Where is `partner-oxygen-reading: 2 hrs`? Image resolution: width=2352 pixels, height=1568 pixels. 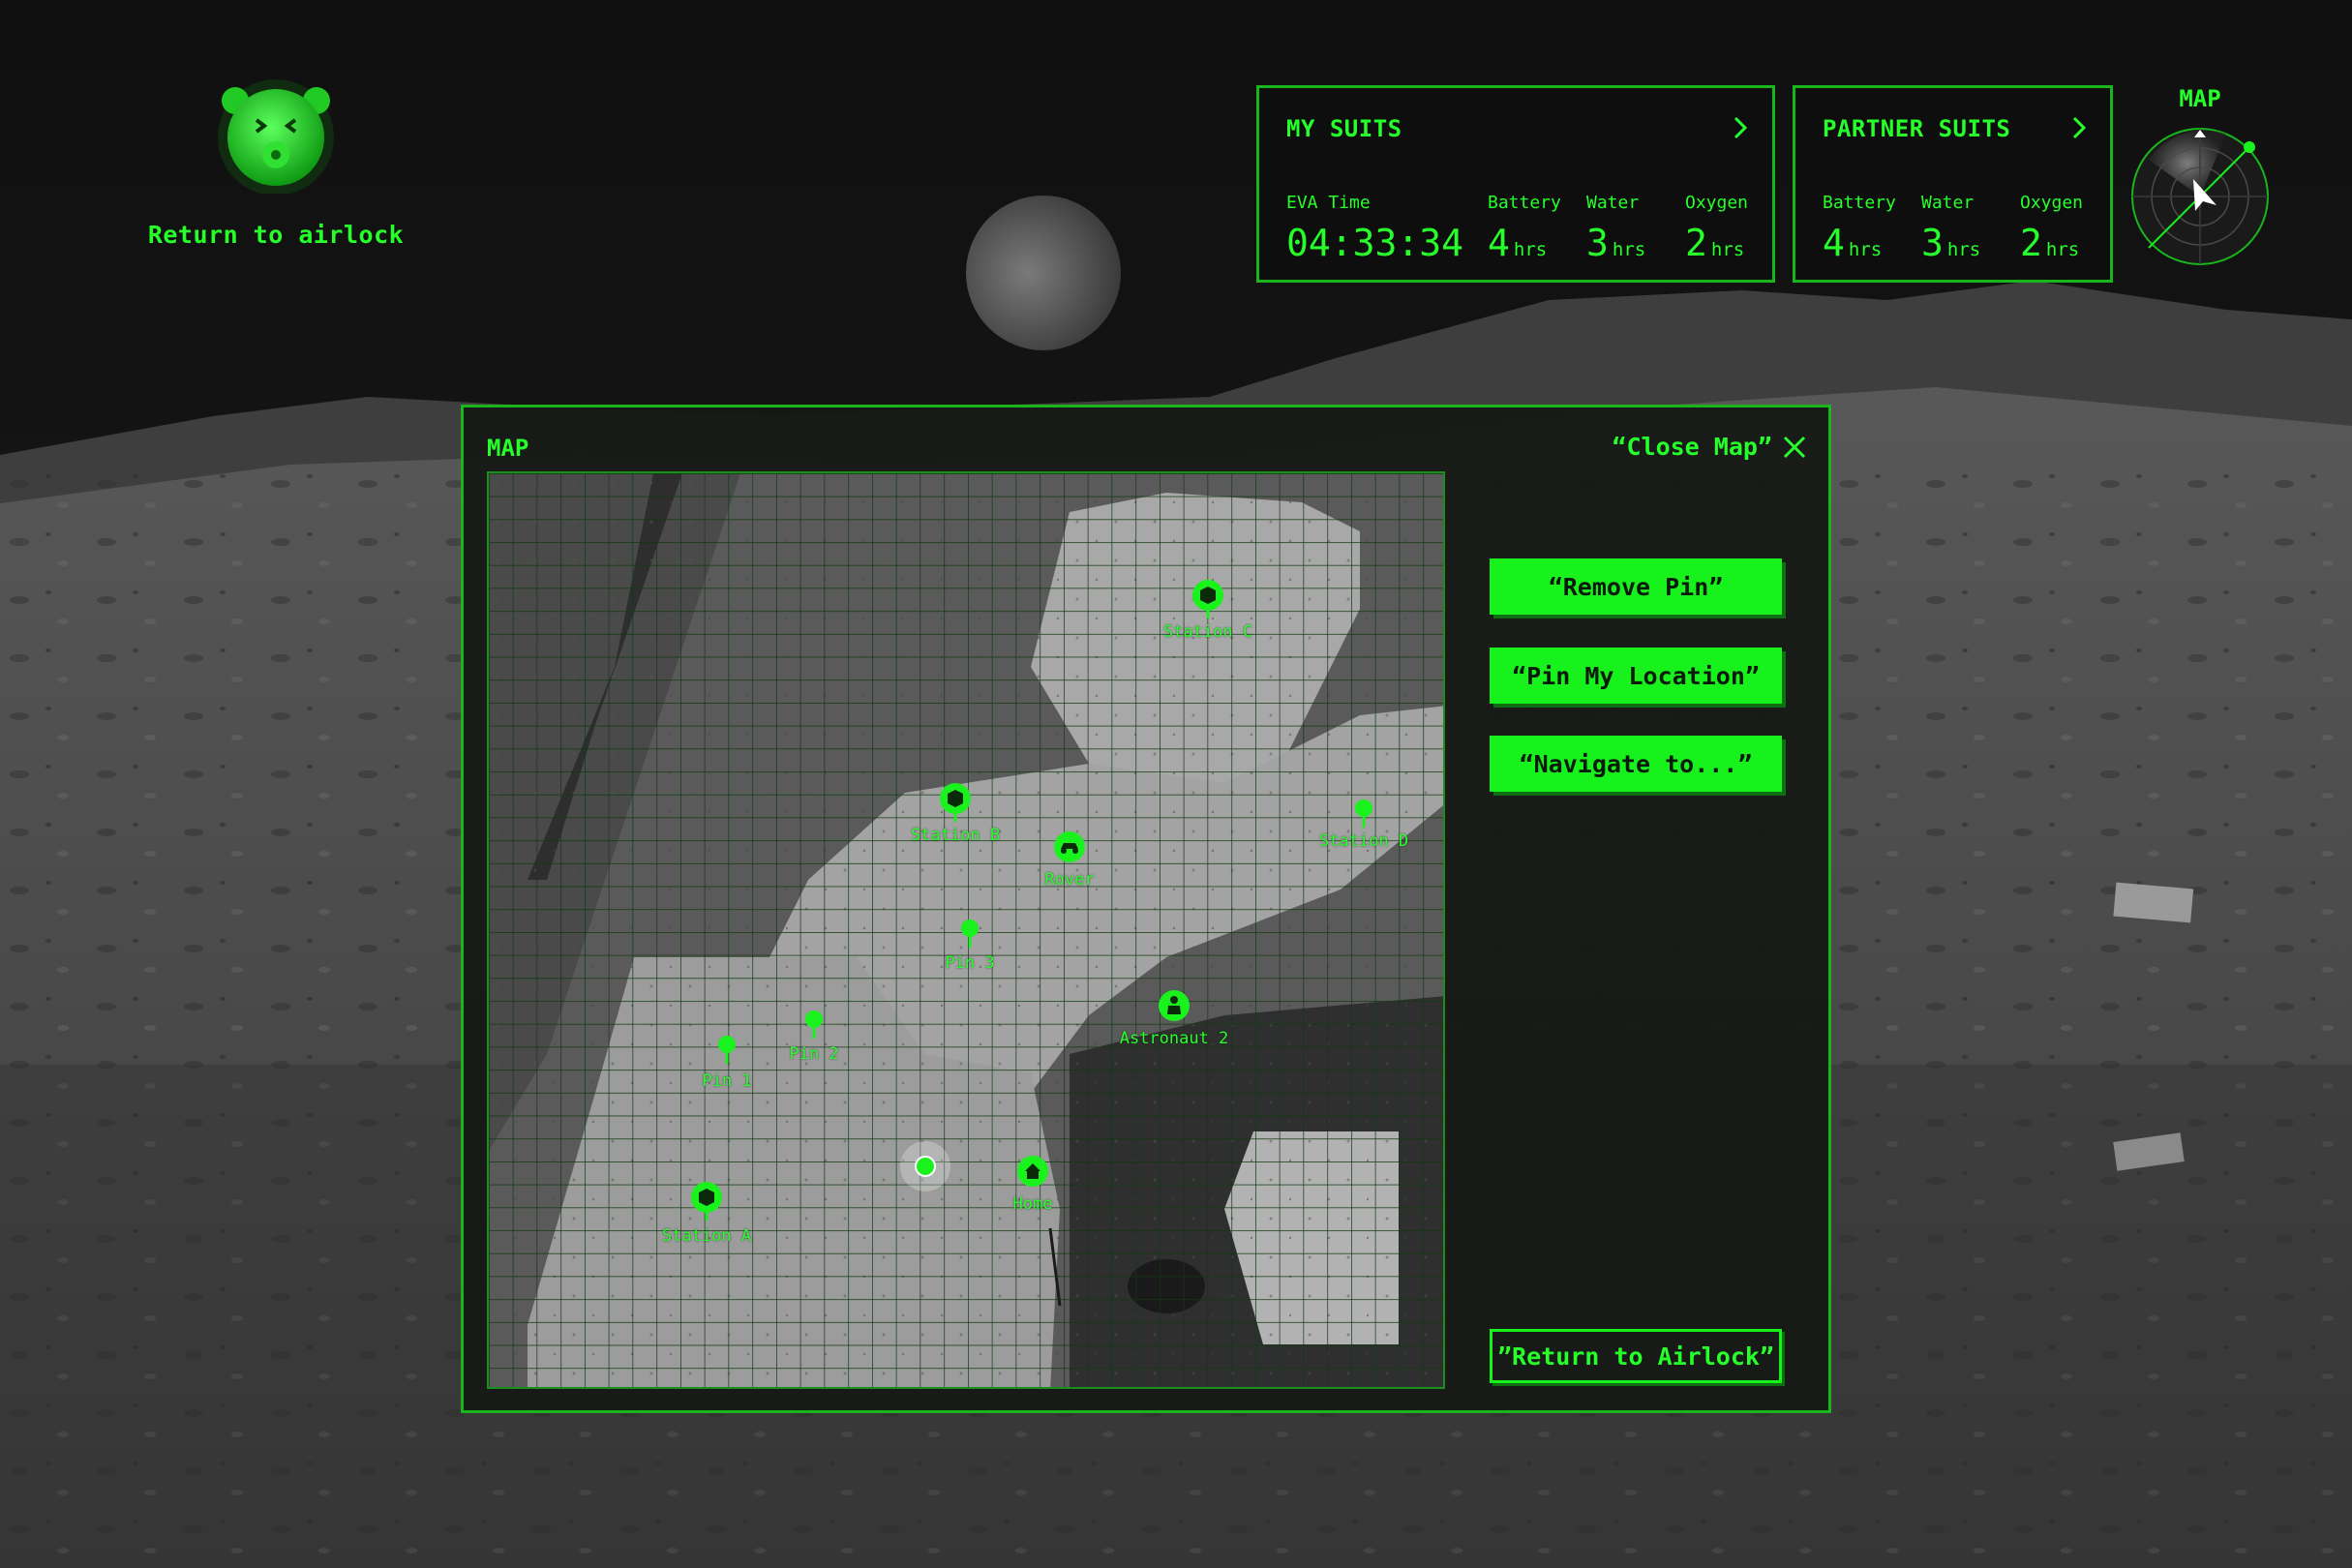
partner-oxygen-reading: 2 hrs is located at coordinates (2049, 243).